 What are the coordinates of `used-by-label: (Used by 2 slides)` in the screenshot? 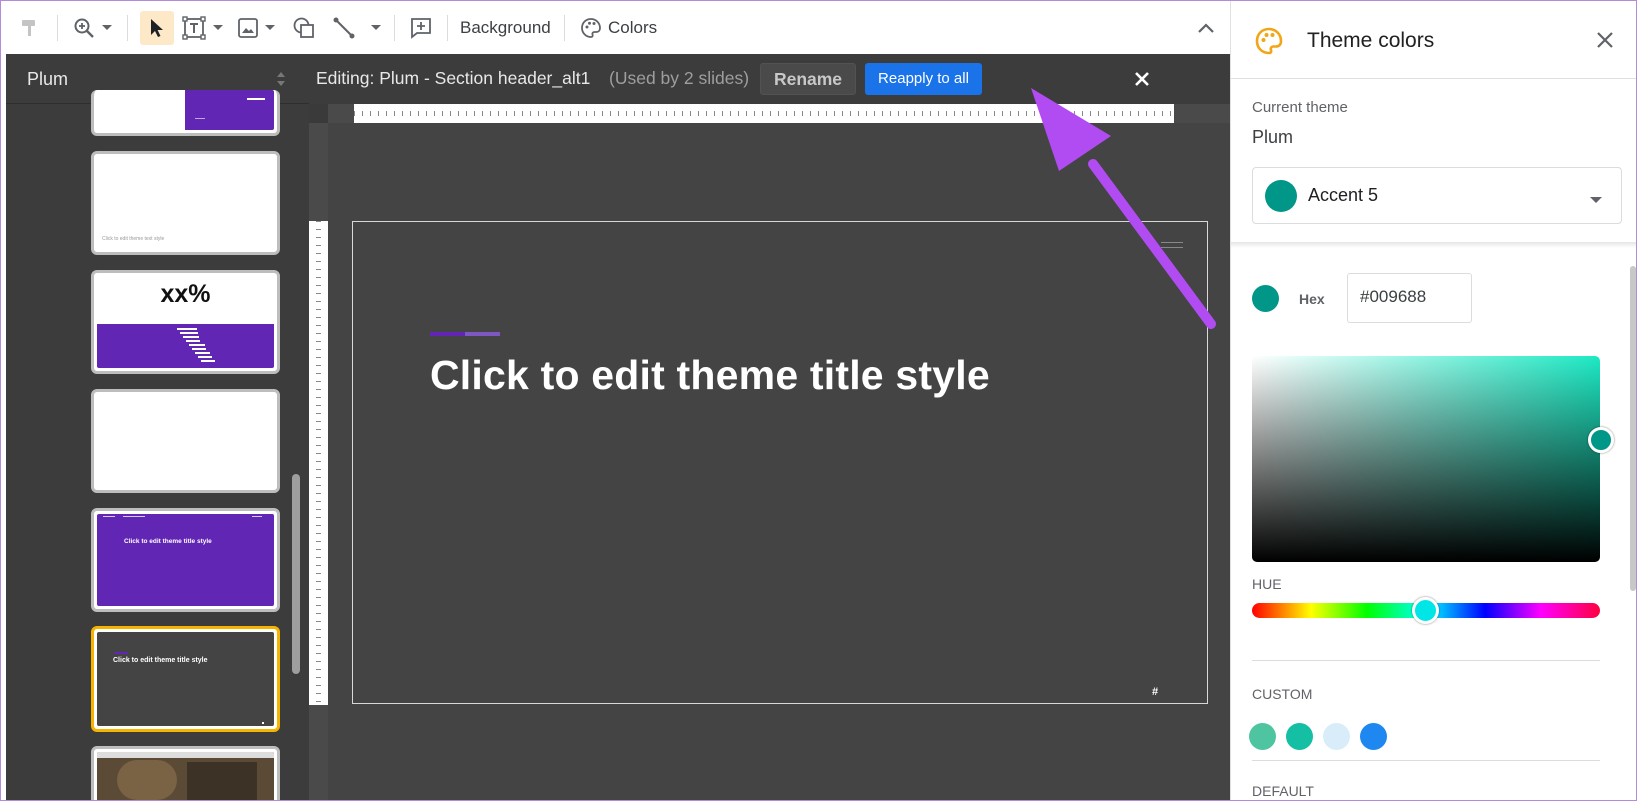 It's located at (679, 78).